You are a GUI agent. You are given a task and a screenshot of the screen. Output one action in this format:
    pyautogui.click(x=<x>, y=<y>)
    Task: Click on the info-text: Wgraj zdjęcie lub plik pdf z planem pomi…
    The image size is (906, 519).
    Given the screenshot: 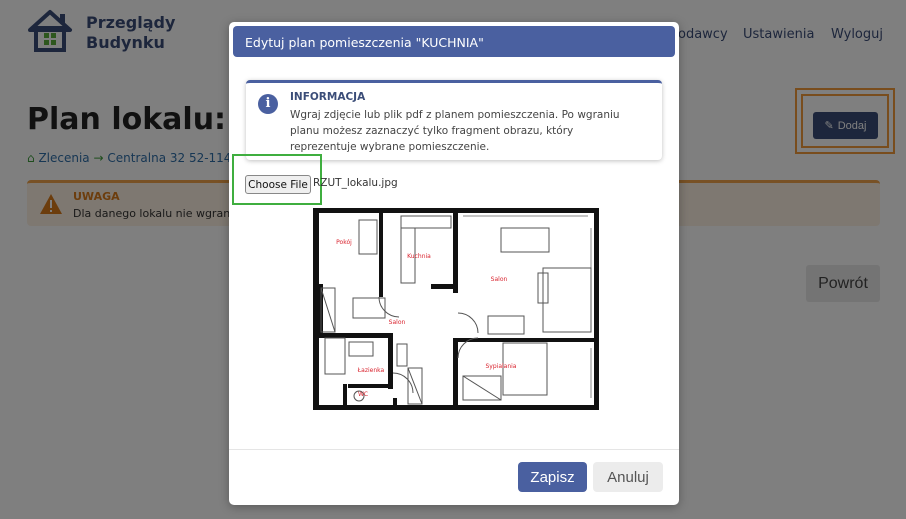 What is the action you would take?
    pyautogui.click(x=455, y=131)
    